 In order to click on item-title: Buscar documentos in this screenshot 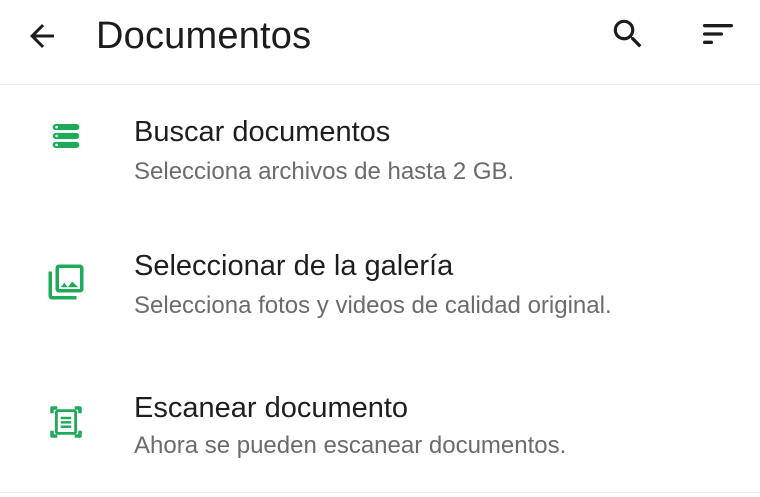, I will do `click(262, 132)`.